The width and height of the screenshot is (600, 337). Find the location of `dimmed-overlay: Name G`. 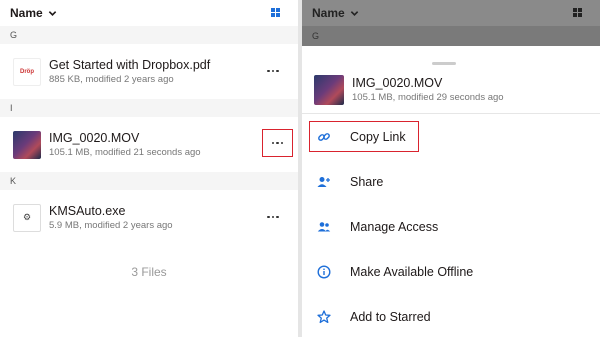

dimmed-overlay: Name G is located at coordinates (451, 23).